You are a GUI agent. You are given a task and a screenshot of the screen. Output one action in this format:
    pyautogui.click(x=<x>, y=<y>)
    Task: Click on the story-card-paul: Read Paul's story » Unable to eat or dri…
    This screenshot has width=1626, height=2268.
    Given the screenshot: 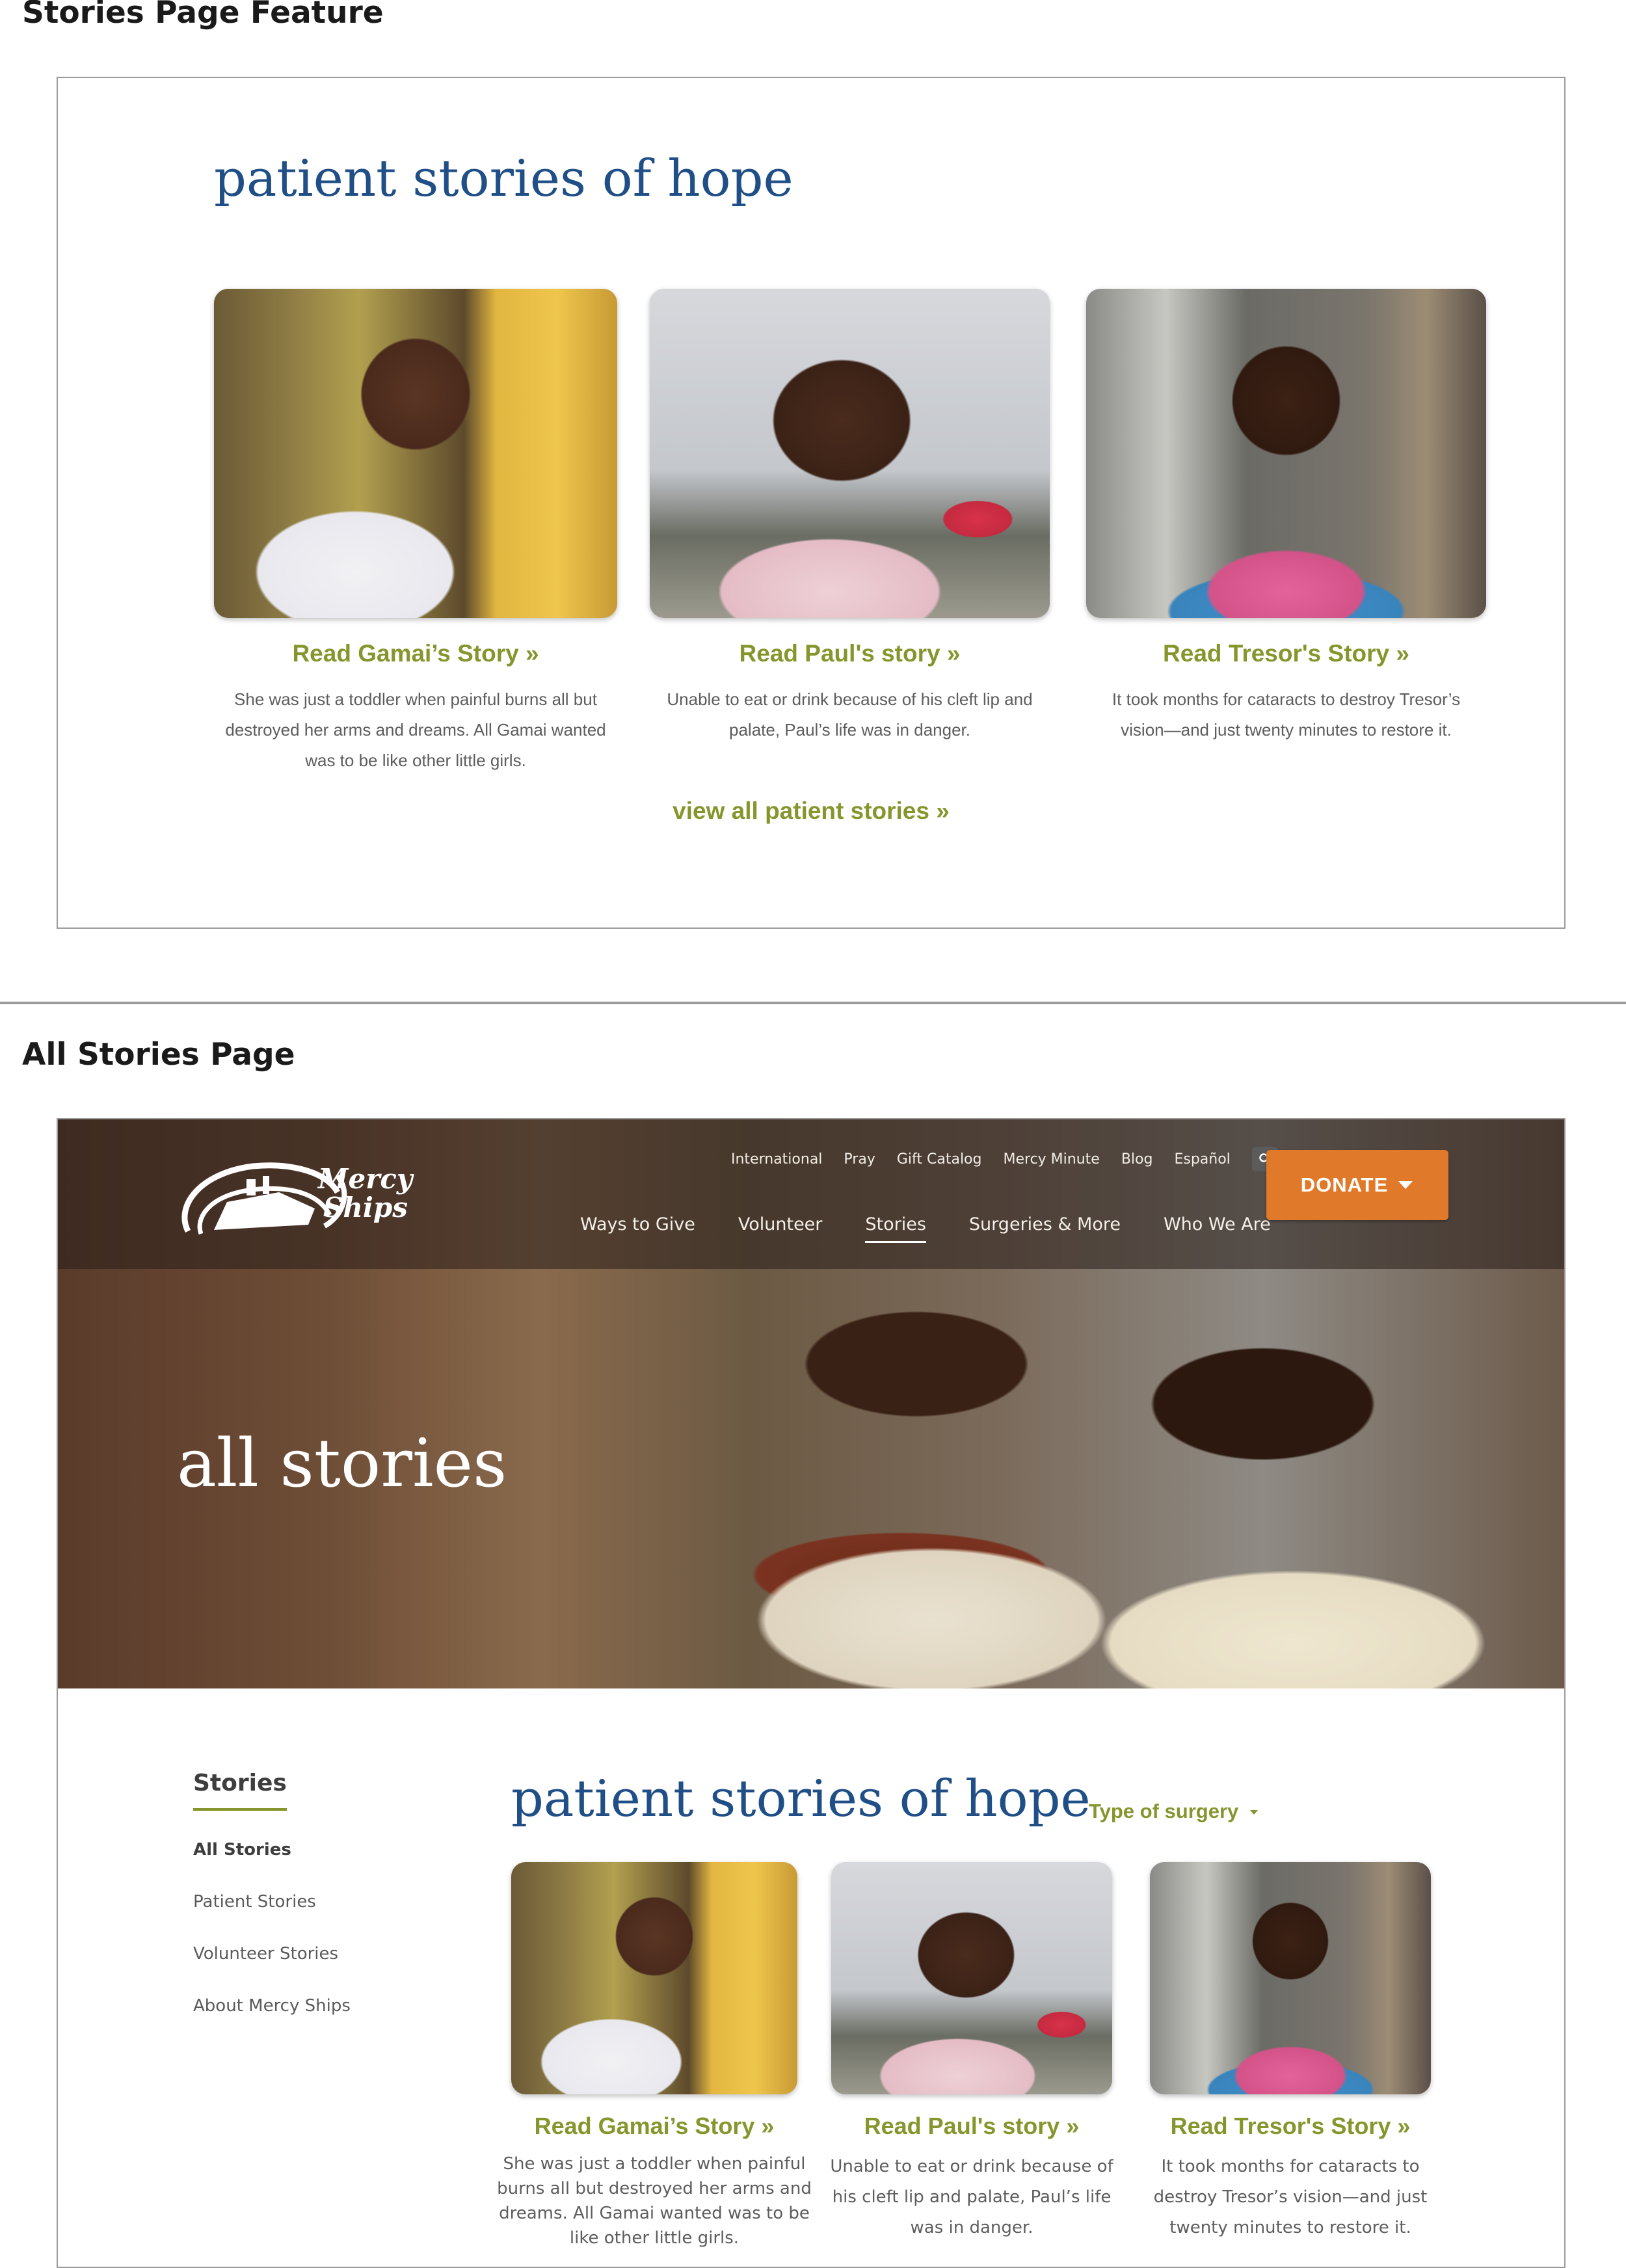 What is the action you would take?
    pyautogui.click(x=850, y=523)
    